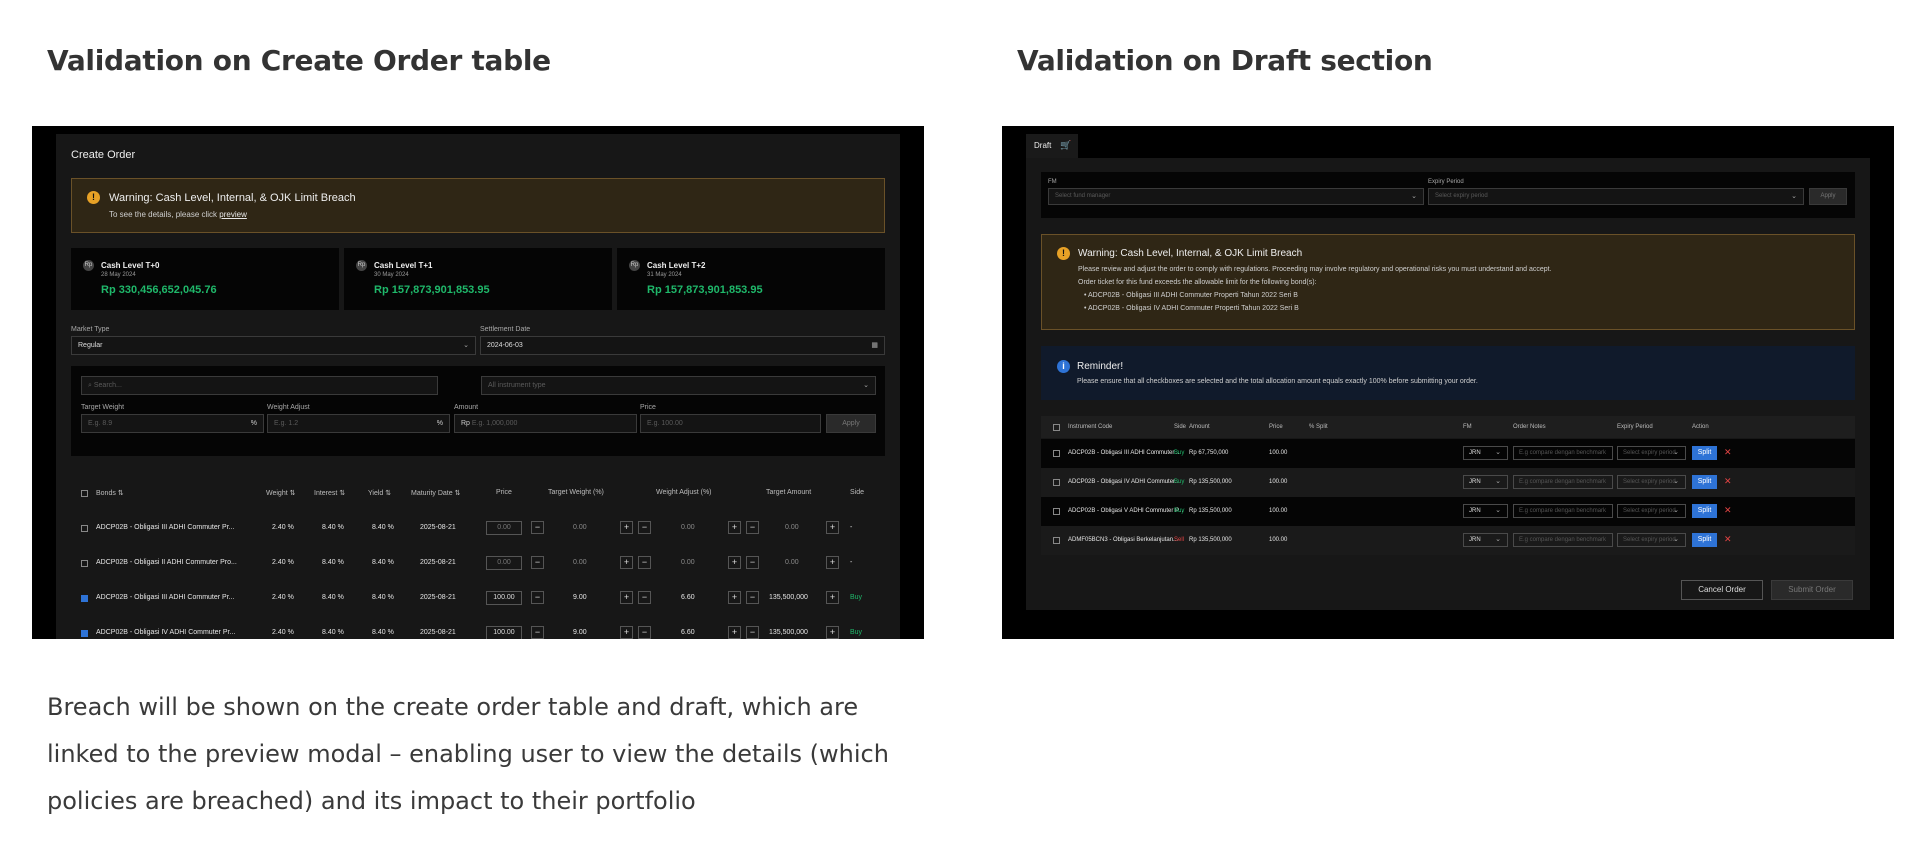  Describe the element at coordinates (281, 493) in the screenshot. I see `col-weight: Weight ⇅` at that location.